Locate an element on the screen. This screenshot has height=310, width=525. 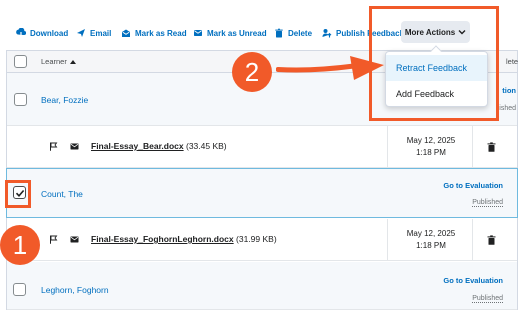
status-badge-leghorn: Published is located at coordinates (487, 299).